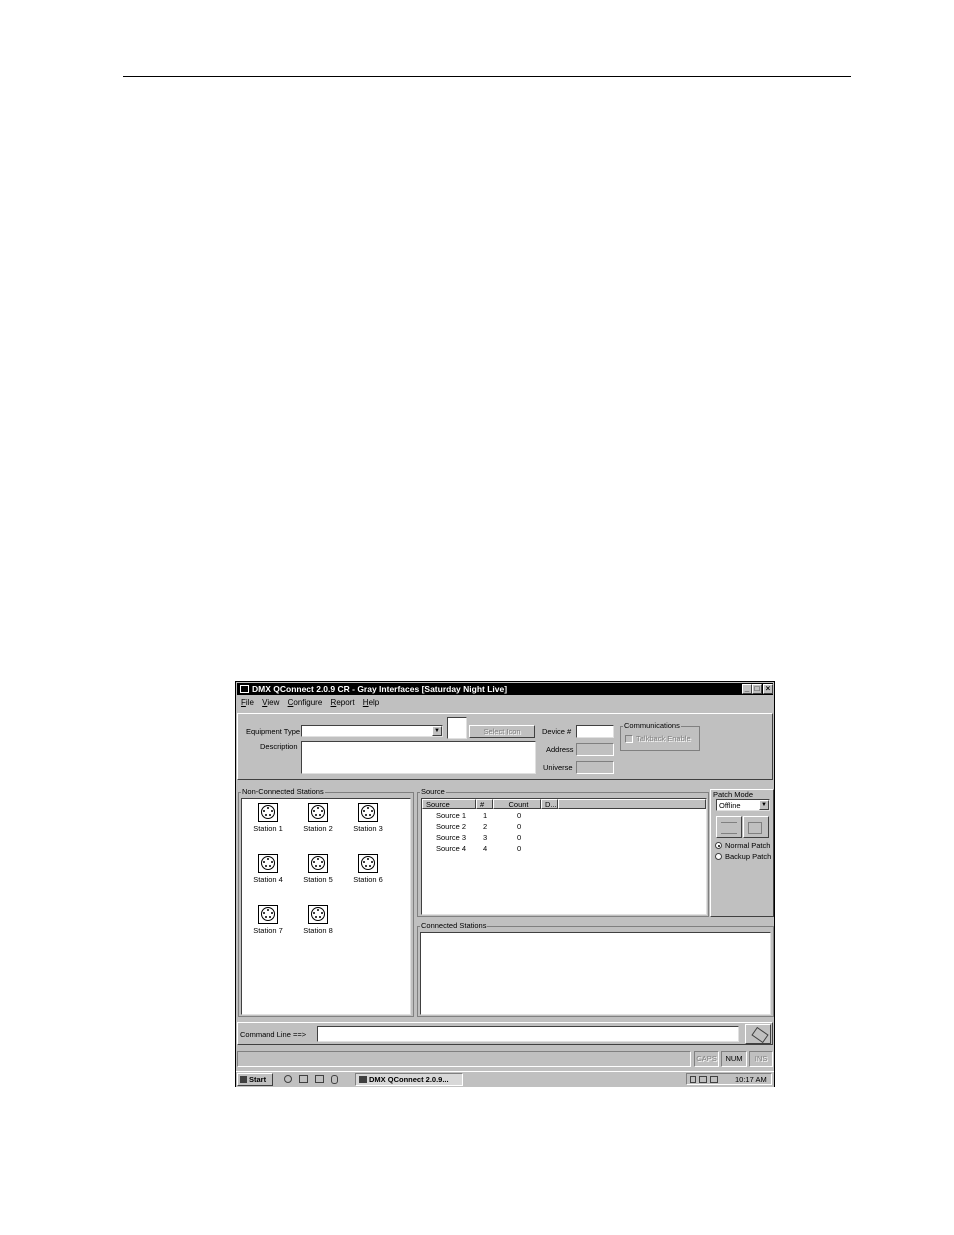 This screenshot has width=954, height=1235. What do you see at coordinates (464, 1059) in the screenshot?
I see `status-message` at bounding box center [464, 1059].